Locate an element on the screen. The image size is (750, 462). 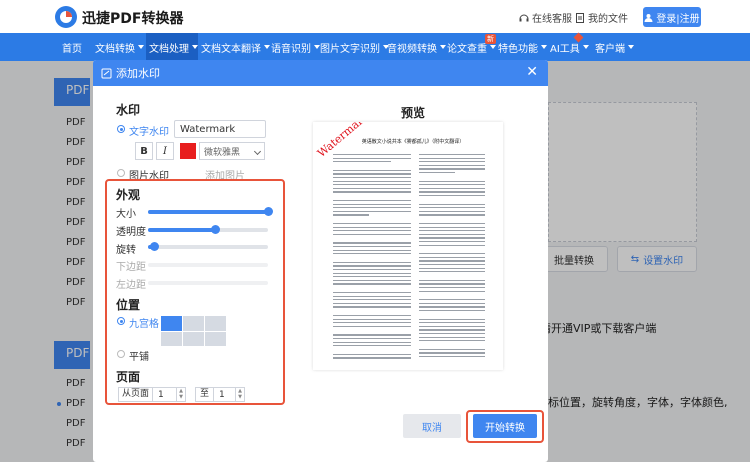
nav-item-features: 特色功能 is located at coordinates (522, 47).